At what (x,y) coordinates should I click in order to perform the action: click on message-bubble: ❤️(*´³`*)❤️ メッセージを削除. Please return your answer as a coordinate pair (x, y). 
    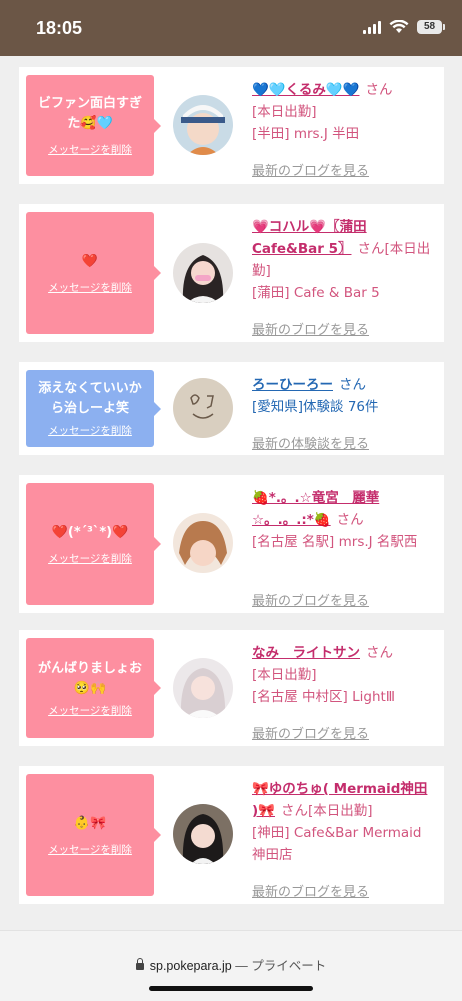
    Looking at the image, I should click on (93, 544).